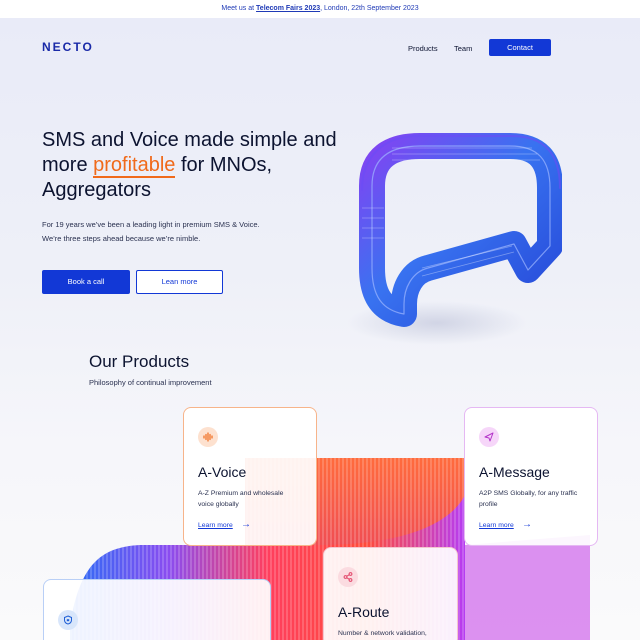 This screenshot has width=640, height=640. Describe the element at coordinates (222, 472) in the screenshot. I see `card-title: A-Voice` at that location.